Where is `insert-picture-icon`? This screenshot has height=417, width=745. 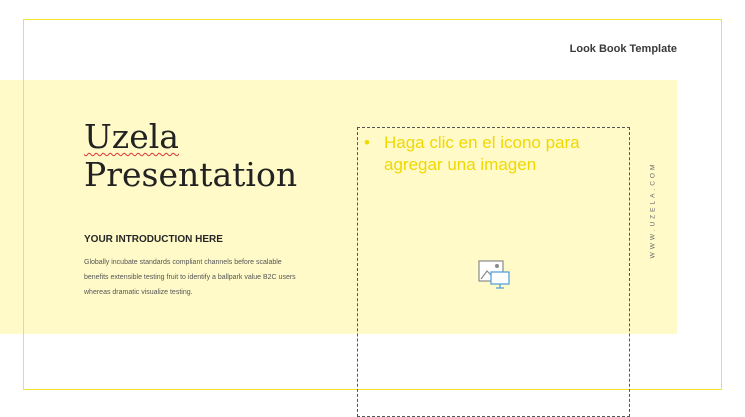
insert-picture-icon is located at coordinates (495, 275).